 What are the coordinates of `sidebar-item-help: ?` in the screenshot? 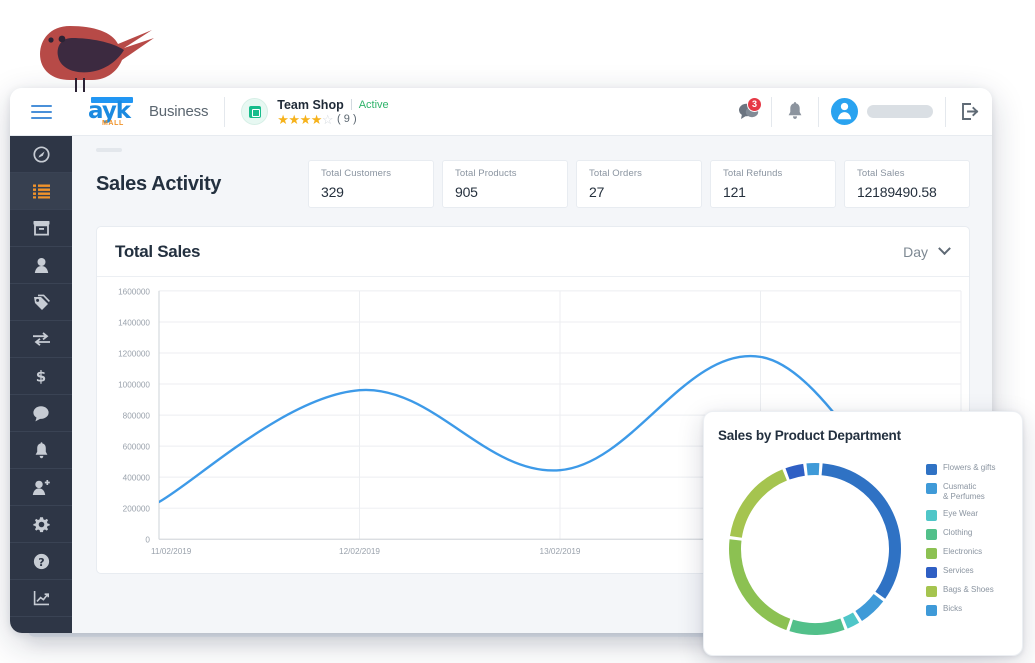 It's located at (41, 561).